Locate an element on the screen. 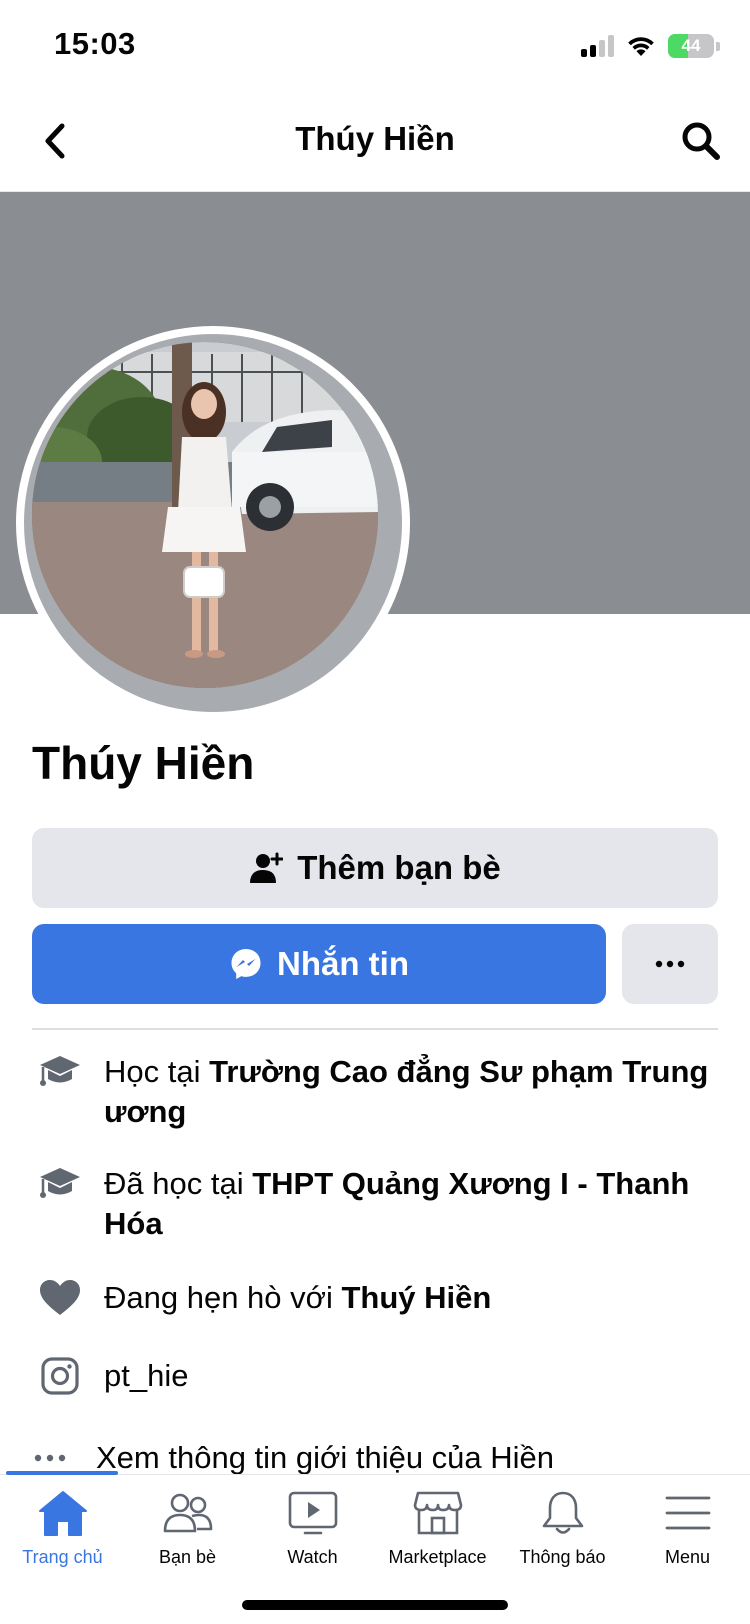  tab-notifications: Thông báo is located at coordinates (562, 1535).